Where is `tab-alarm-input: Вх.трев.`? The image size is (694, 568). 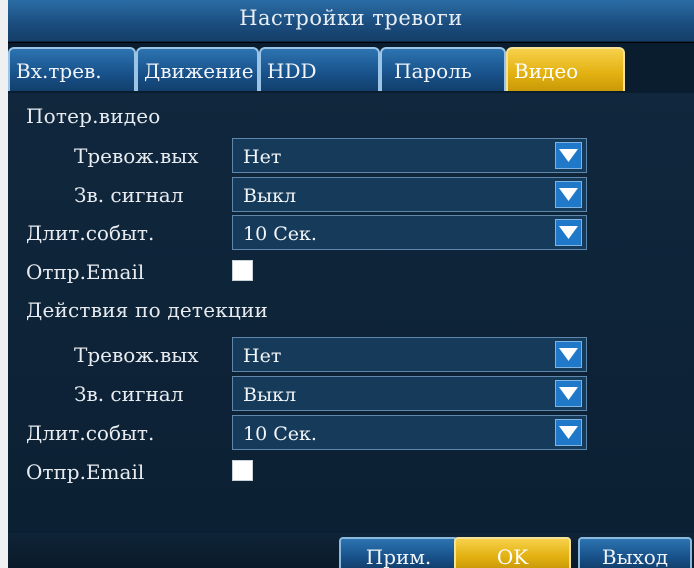 tab-alarm-input: Вх.трев. is located at coordinates (72, 69).